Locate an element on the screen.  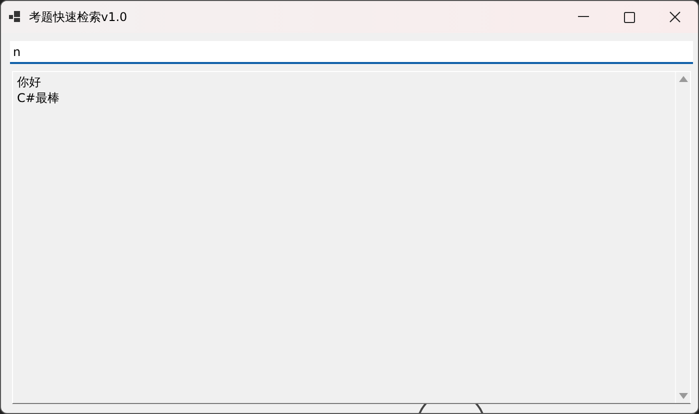
scrollbar is located at coordinates (682, 237).